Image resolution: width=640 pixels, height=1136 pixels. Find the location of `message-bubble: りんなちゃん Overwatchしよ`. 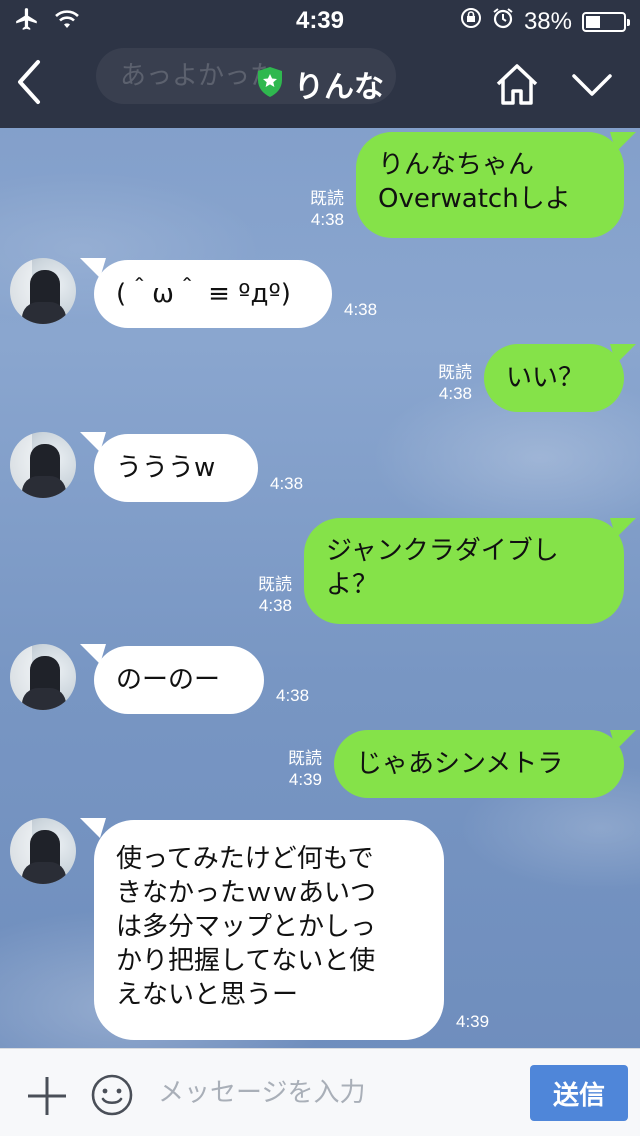

message-bubble: りんなちゃん Overwatchしよ is located at coordinates (490, 185).